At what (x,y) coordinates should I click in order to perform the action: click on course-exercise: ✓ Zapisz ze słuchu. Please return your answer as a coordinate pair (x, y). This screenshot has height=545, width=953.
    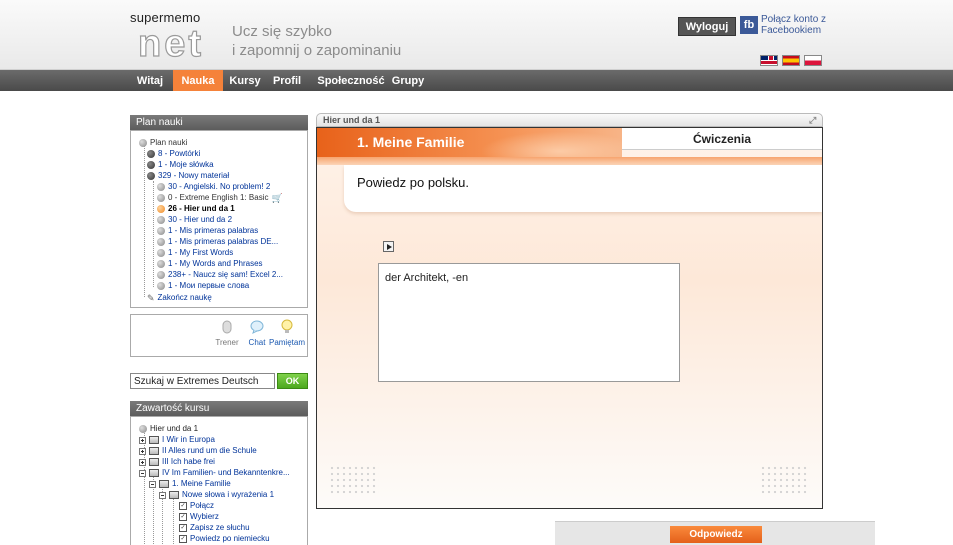
    Looking at the image, I should click on (214, 528).